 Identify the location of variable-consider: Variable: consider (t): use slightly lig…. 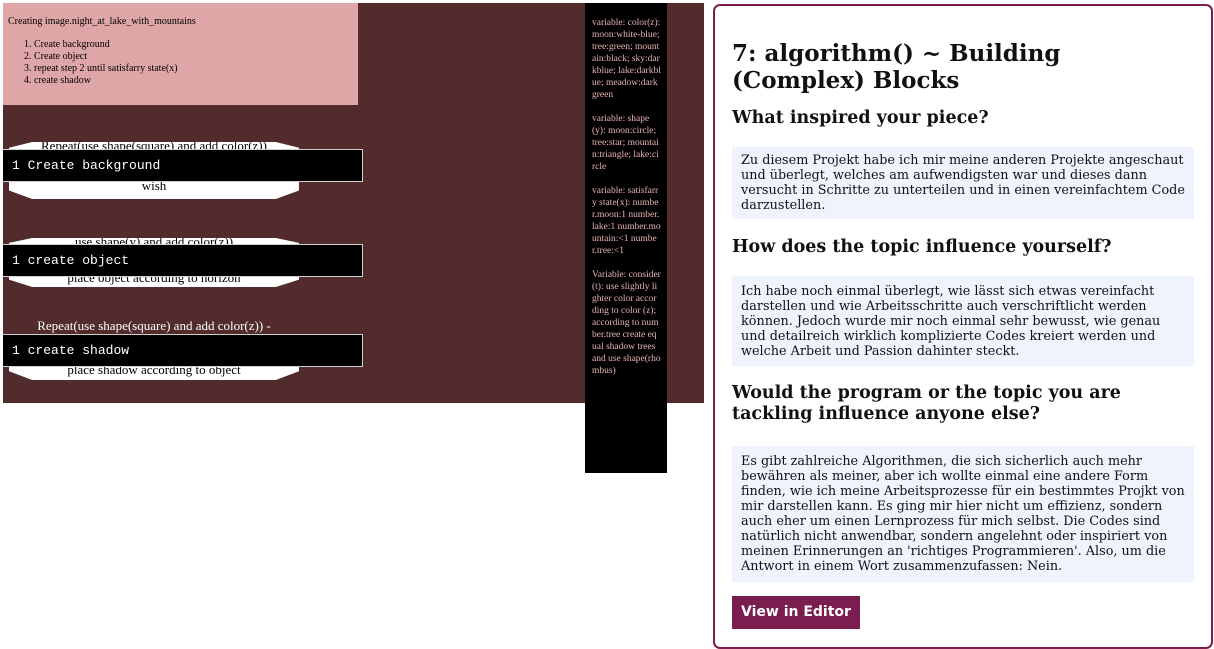
(626, 323).